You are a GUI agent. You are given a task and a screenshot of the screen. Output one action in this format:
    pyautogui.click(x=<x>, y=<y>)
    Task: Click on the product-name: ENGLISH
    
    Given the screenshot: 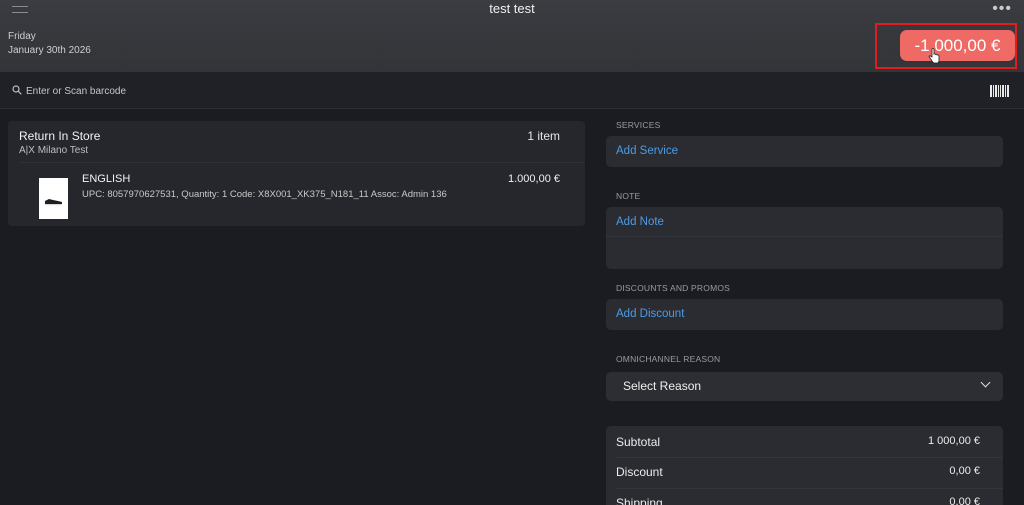 What is the action you would take?
    pyautogui.click(x=106, y=179)
    